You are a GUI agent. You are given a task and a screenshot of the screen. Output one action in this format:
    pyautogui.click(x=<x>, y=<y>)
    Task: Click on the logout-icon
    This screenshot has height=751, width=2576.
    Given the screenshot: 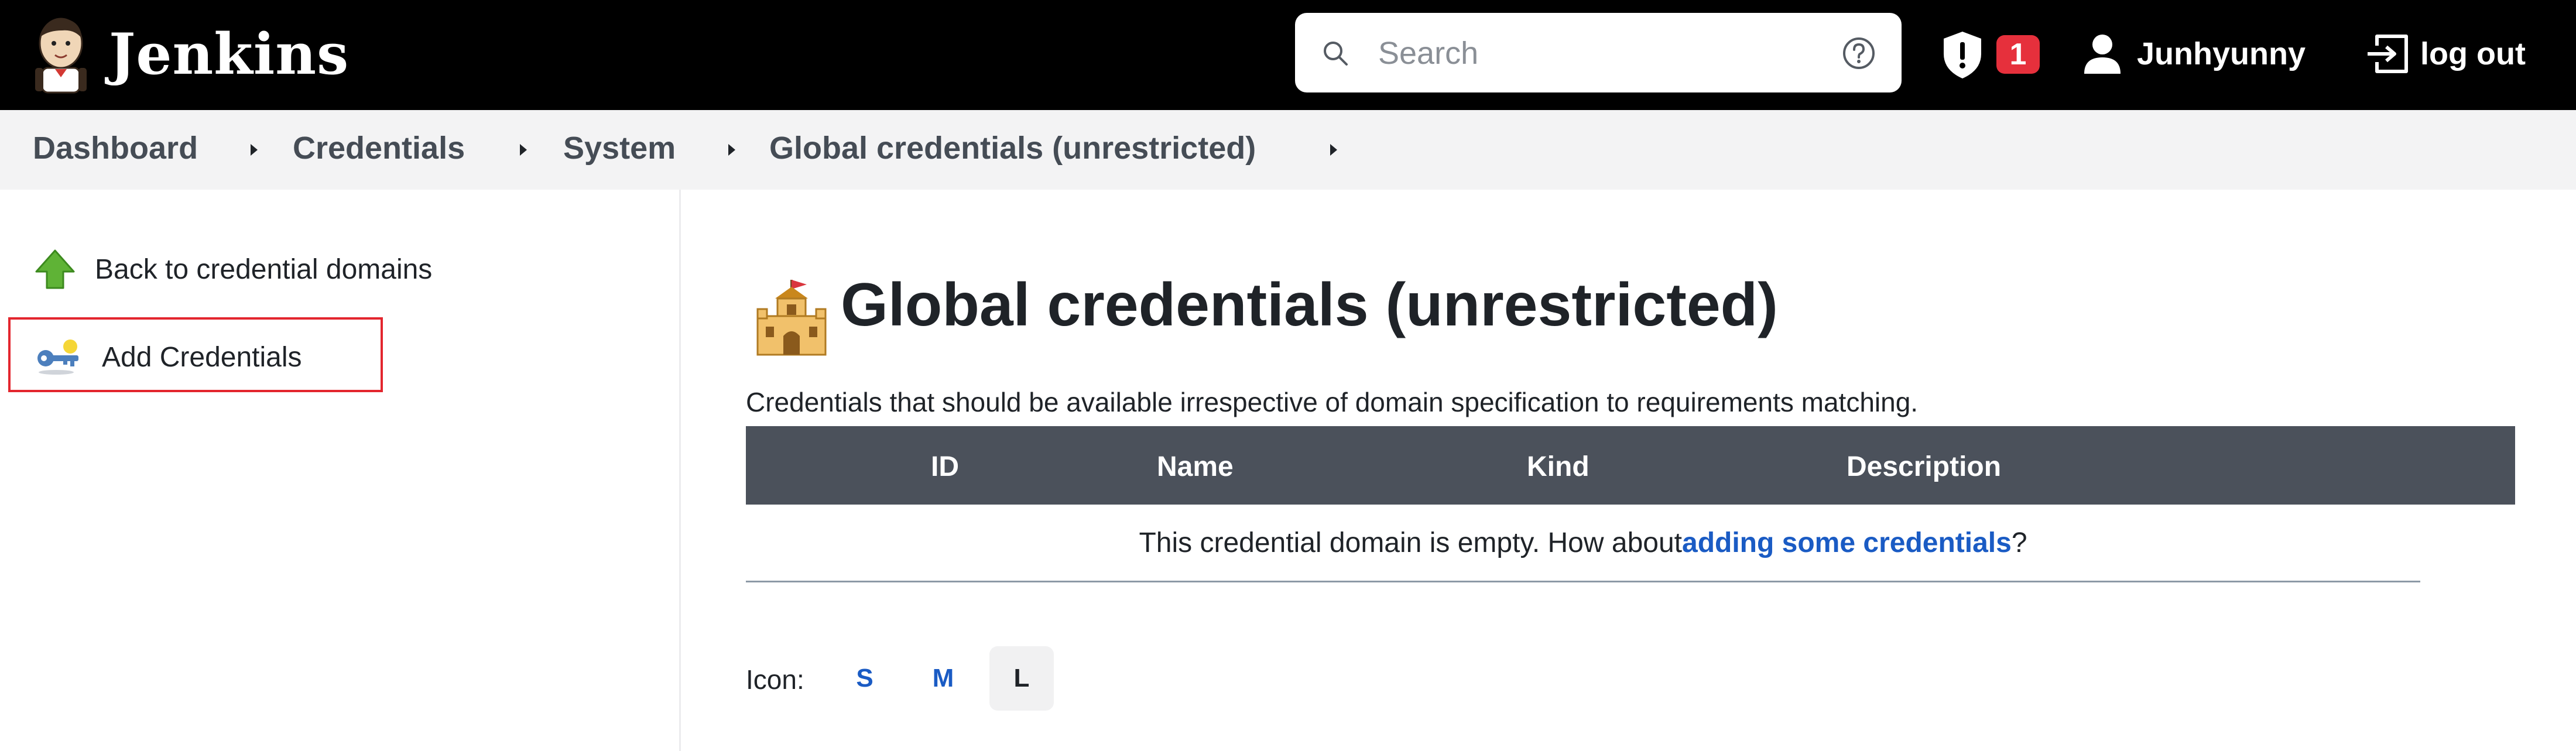 What is the action you would take?
    pyautogui.click(x=2388, y=54)
    